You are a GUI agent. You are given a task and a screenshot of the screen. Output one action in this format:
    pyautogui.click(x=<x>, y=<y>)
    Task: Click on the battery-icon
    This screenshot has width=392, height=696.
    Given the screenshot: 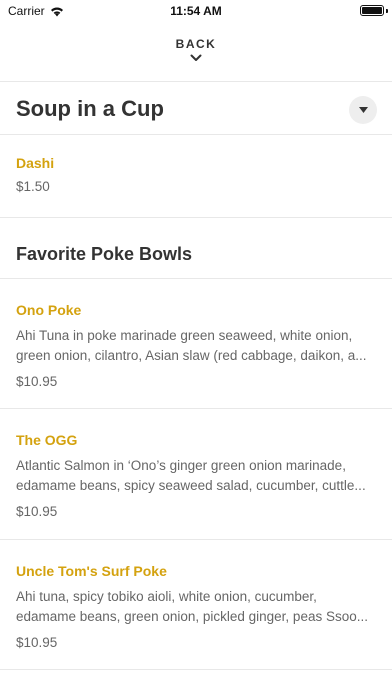 What is the action you would take?
    pyautogui.click(x=372, y=10)
    